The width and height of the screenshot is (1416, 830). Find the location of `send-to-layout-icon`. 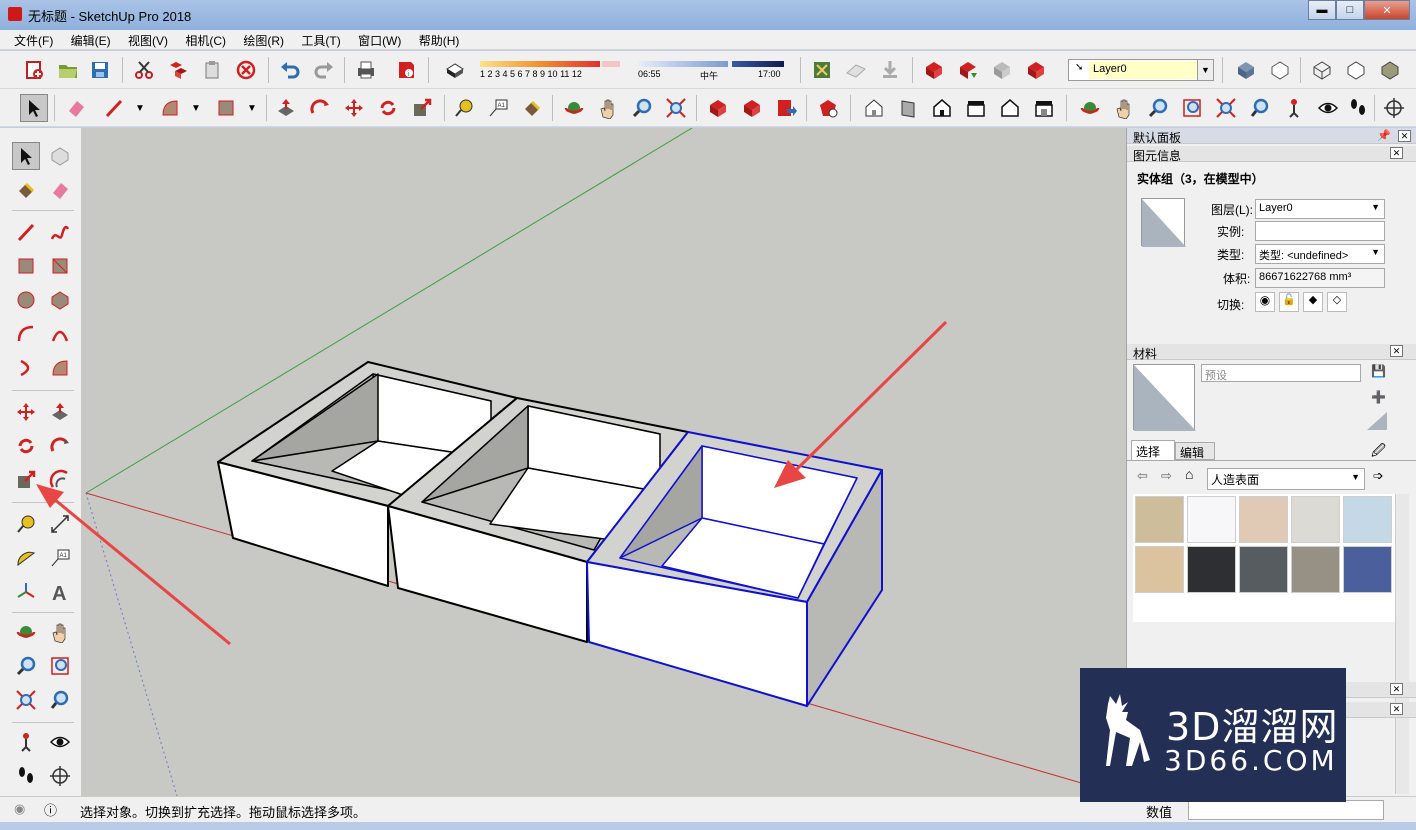

send-to-layout-icon is located at coordinates (786, 108).